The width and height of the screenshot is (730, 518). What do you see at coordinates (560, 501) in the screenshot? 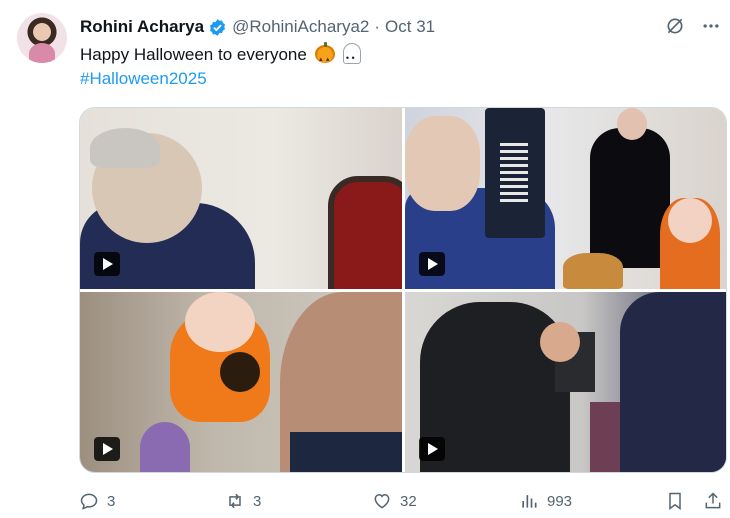
I see `views-count: 993` at bounding box center [560, 501].